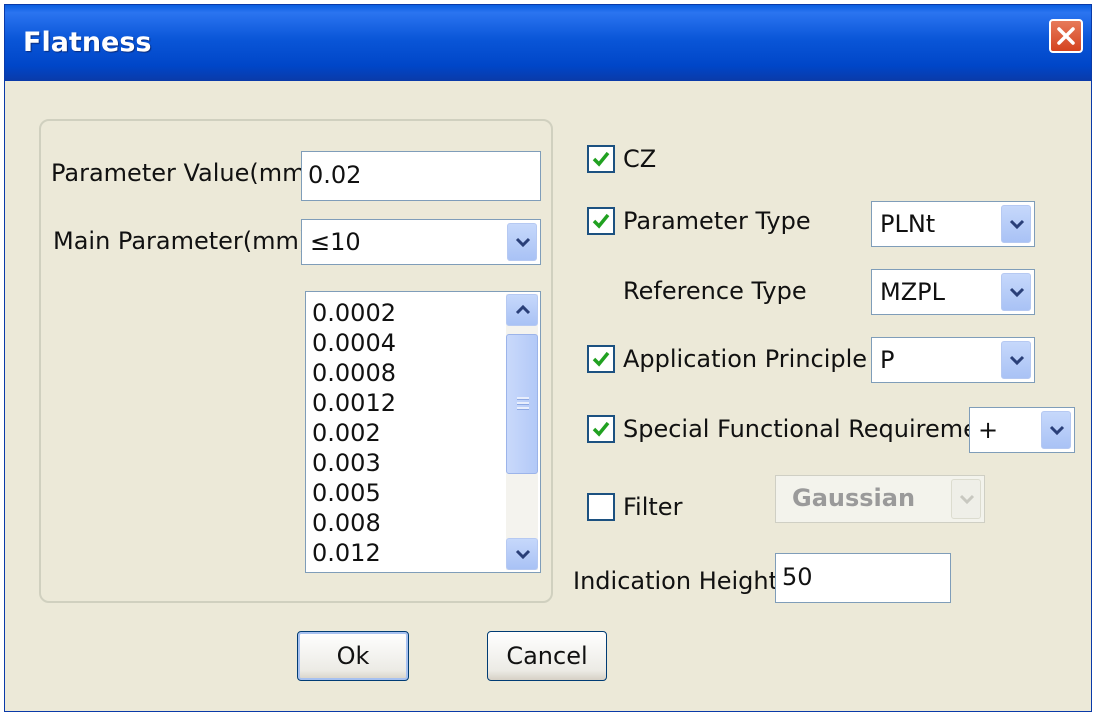 The image size is (1094, 714). Describe the element at coordinates (887, 360) in the screenshot. I see `application-principle-value: P` at that location.